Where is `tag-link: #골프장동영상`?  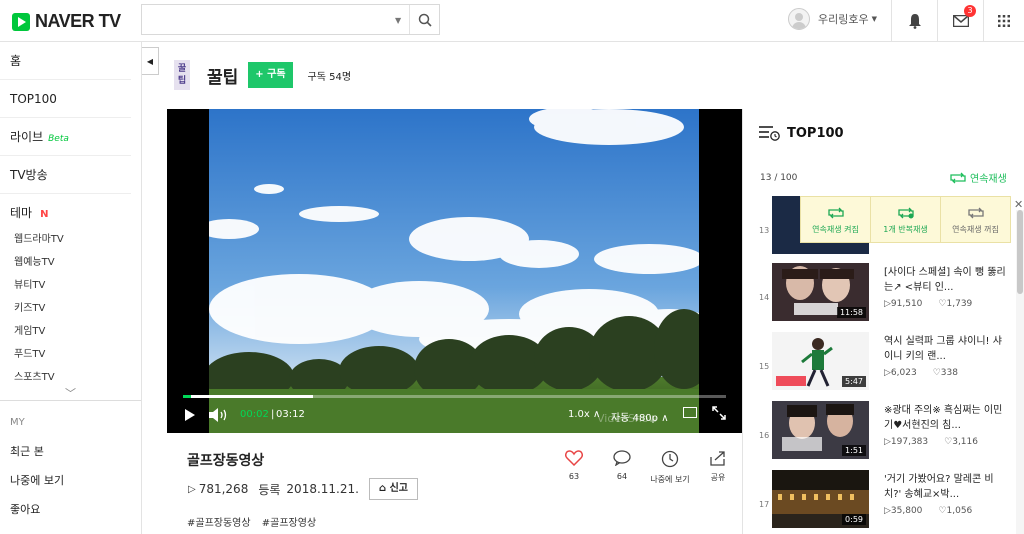
tag-link: #골프장동영상 is located at coordinates (219, 523).